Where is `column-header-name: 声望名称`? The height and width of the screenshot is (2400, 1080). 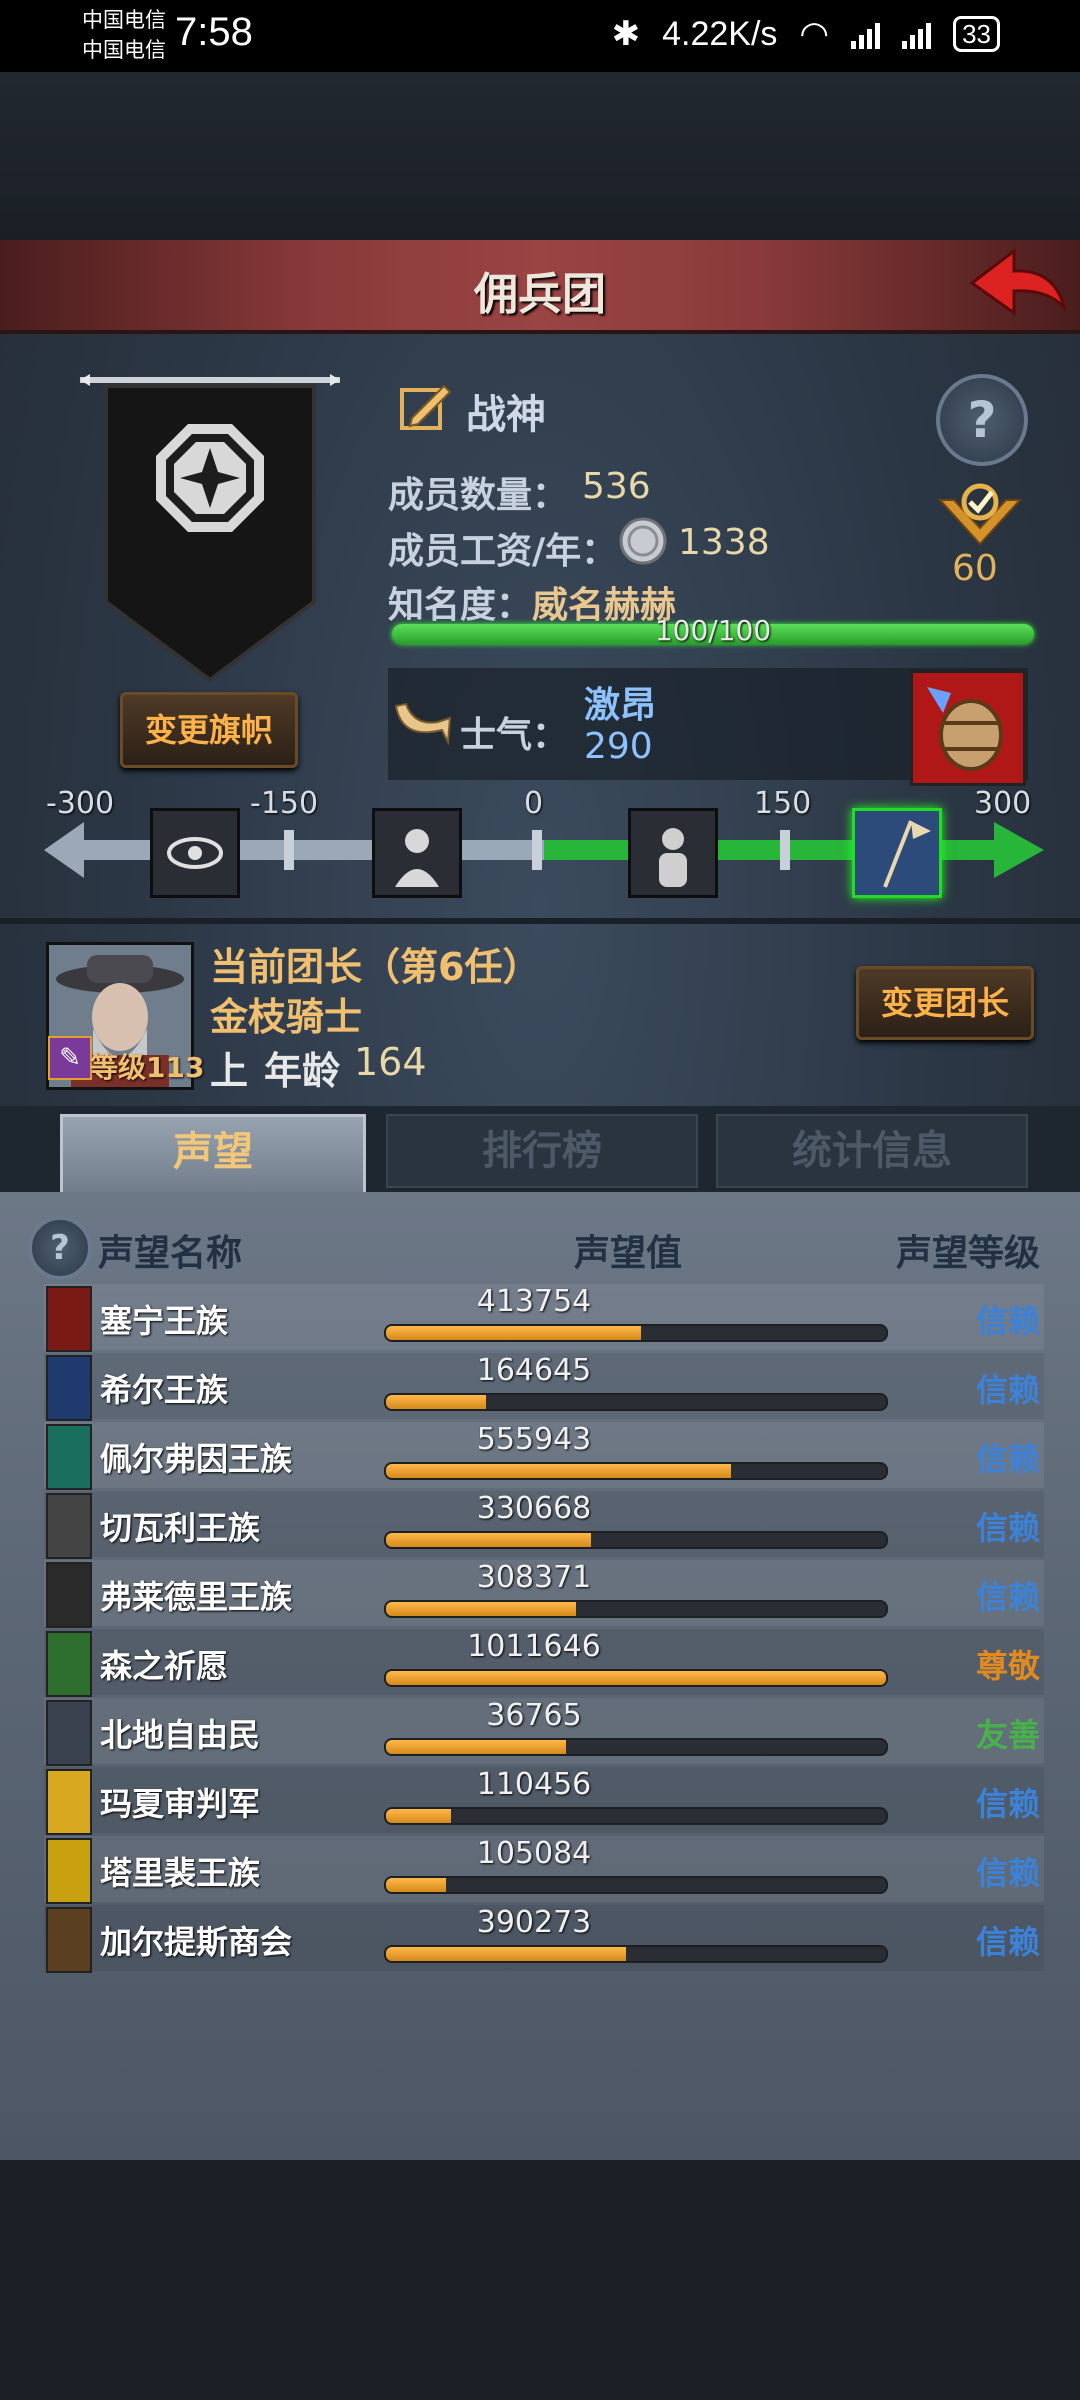 column-header-name: 声望名称 is located at coordinates (170, 1253).